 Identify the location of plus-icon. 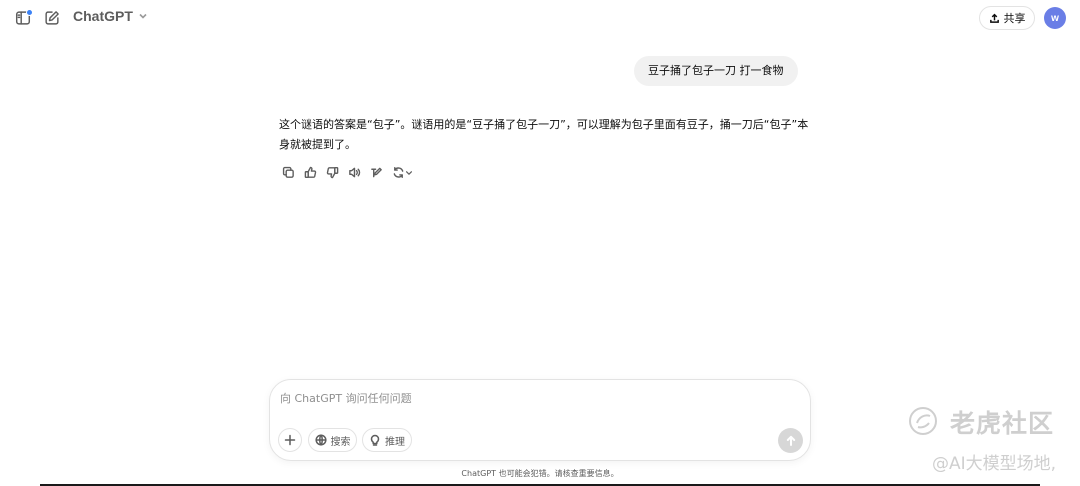
(290, 440).